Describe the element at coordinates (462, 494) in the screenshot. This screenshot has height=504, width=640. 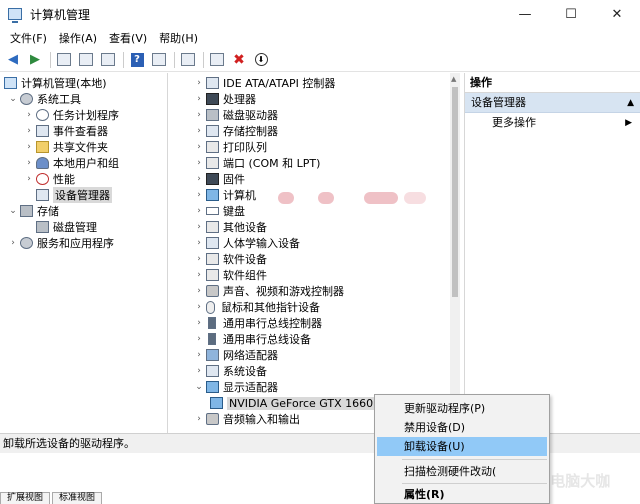
I see `menu-properties: 属性(R)` at that location.